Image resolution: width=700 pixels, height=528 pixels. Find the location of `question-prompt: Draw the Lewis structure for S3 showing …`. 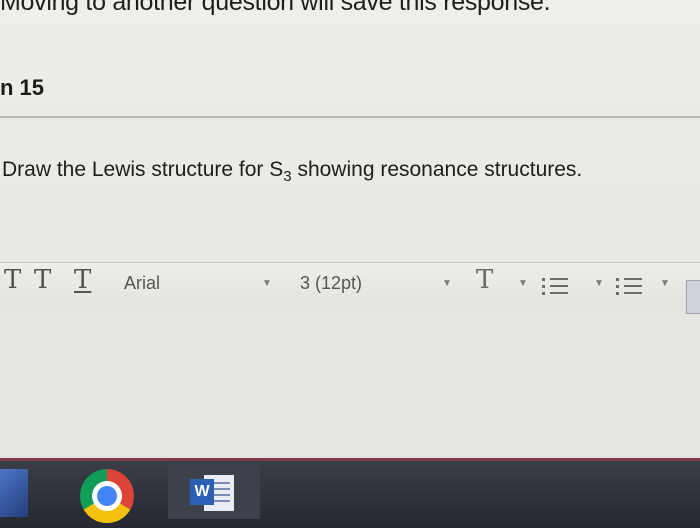

question-prompt: Draw the Lewis structure for S3 showing … is located at coordinates (292, 171).